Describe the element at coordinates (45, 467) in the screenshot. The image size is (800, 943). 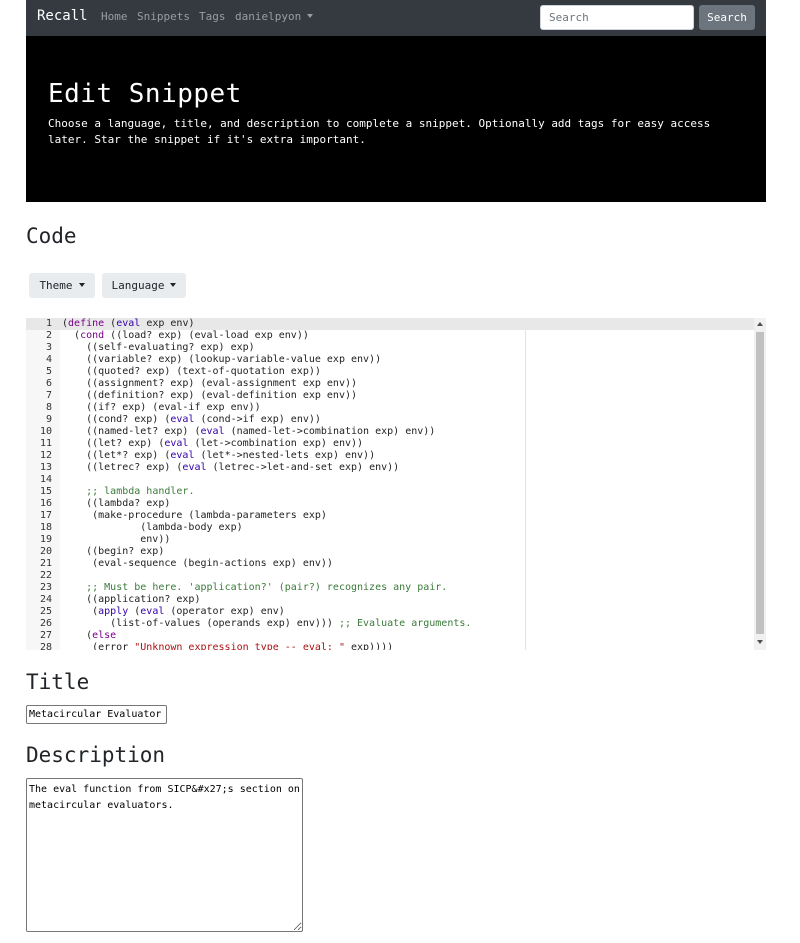
I see `line-number: 13` at that location.